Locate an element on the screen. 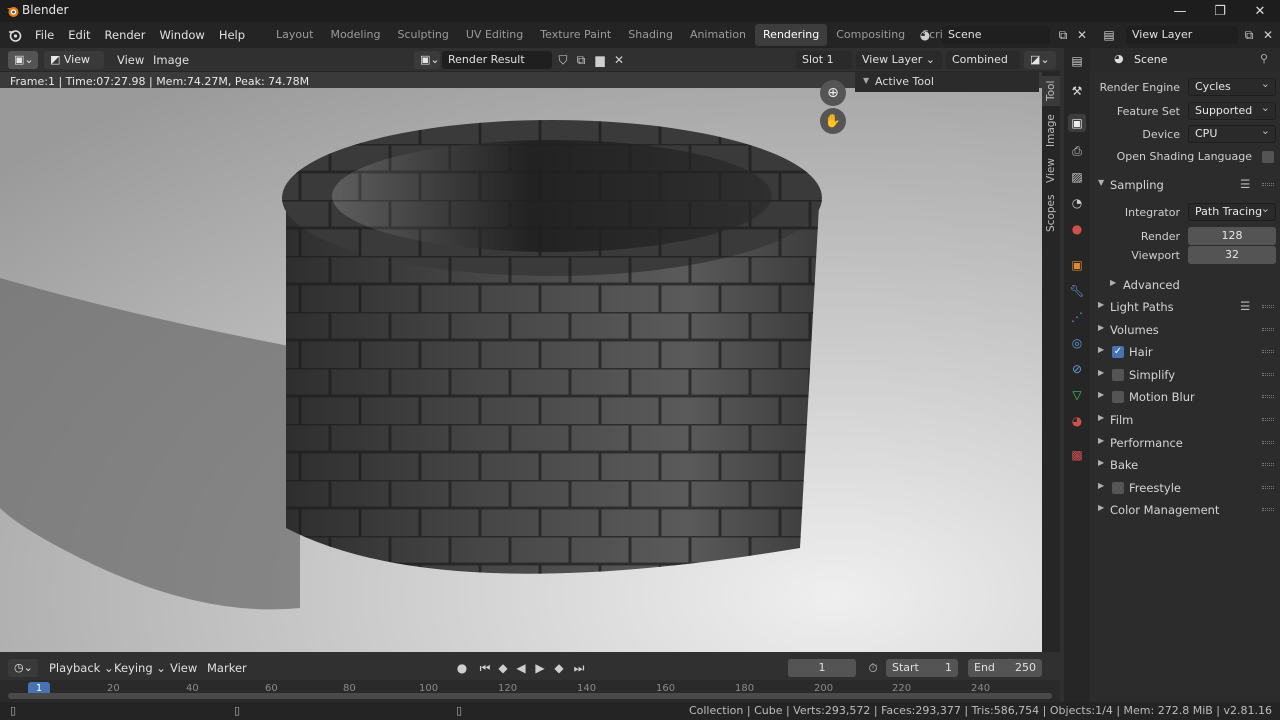 Image resolution: width=1280 pixels, height=720 pixels. pass-dropdown: Combined ⌄ is located at coordinates (983, 67).